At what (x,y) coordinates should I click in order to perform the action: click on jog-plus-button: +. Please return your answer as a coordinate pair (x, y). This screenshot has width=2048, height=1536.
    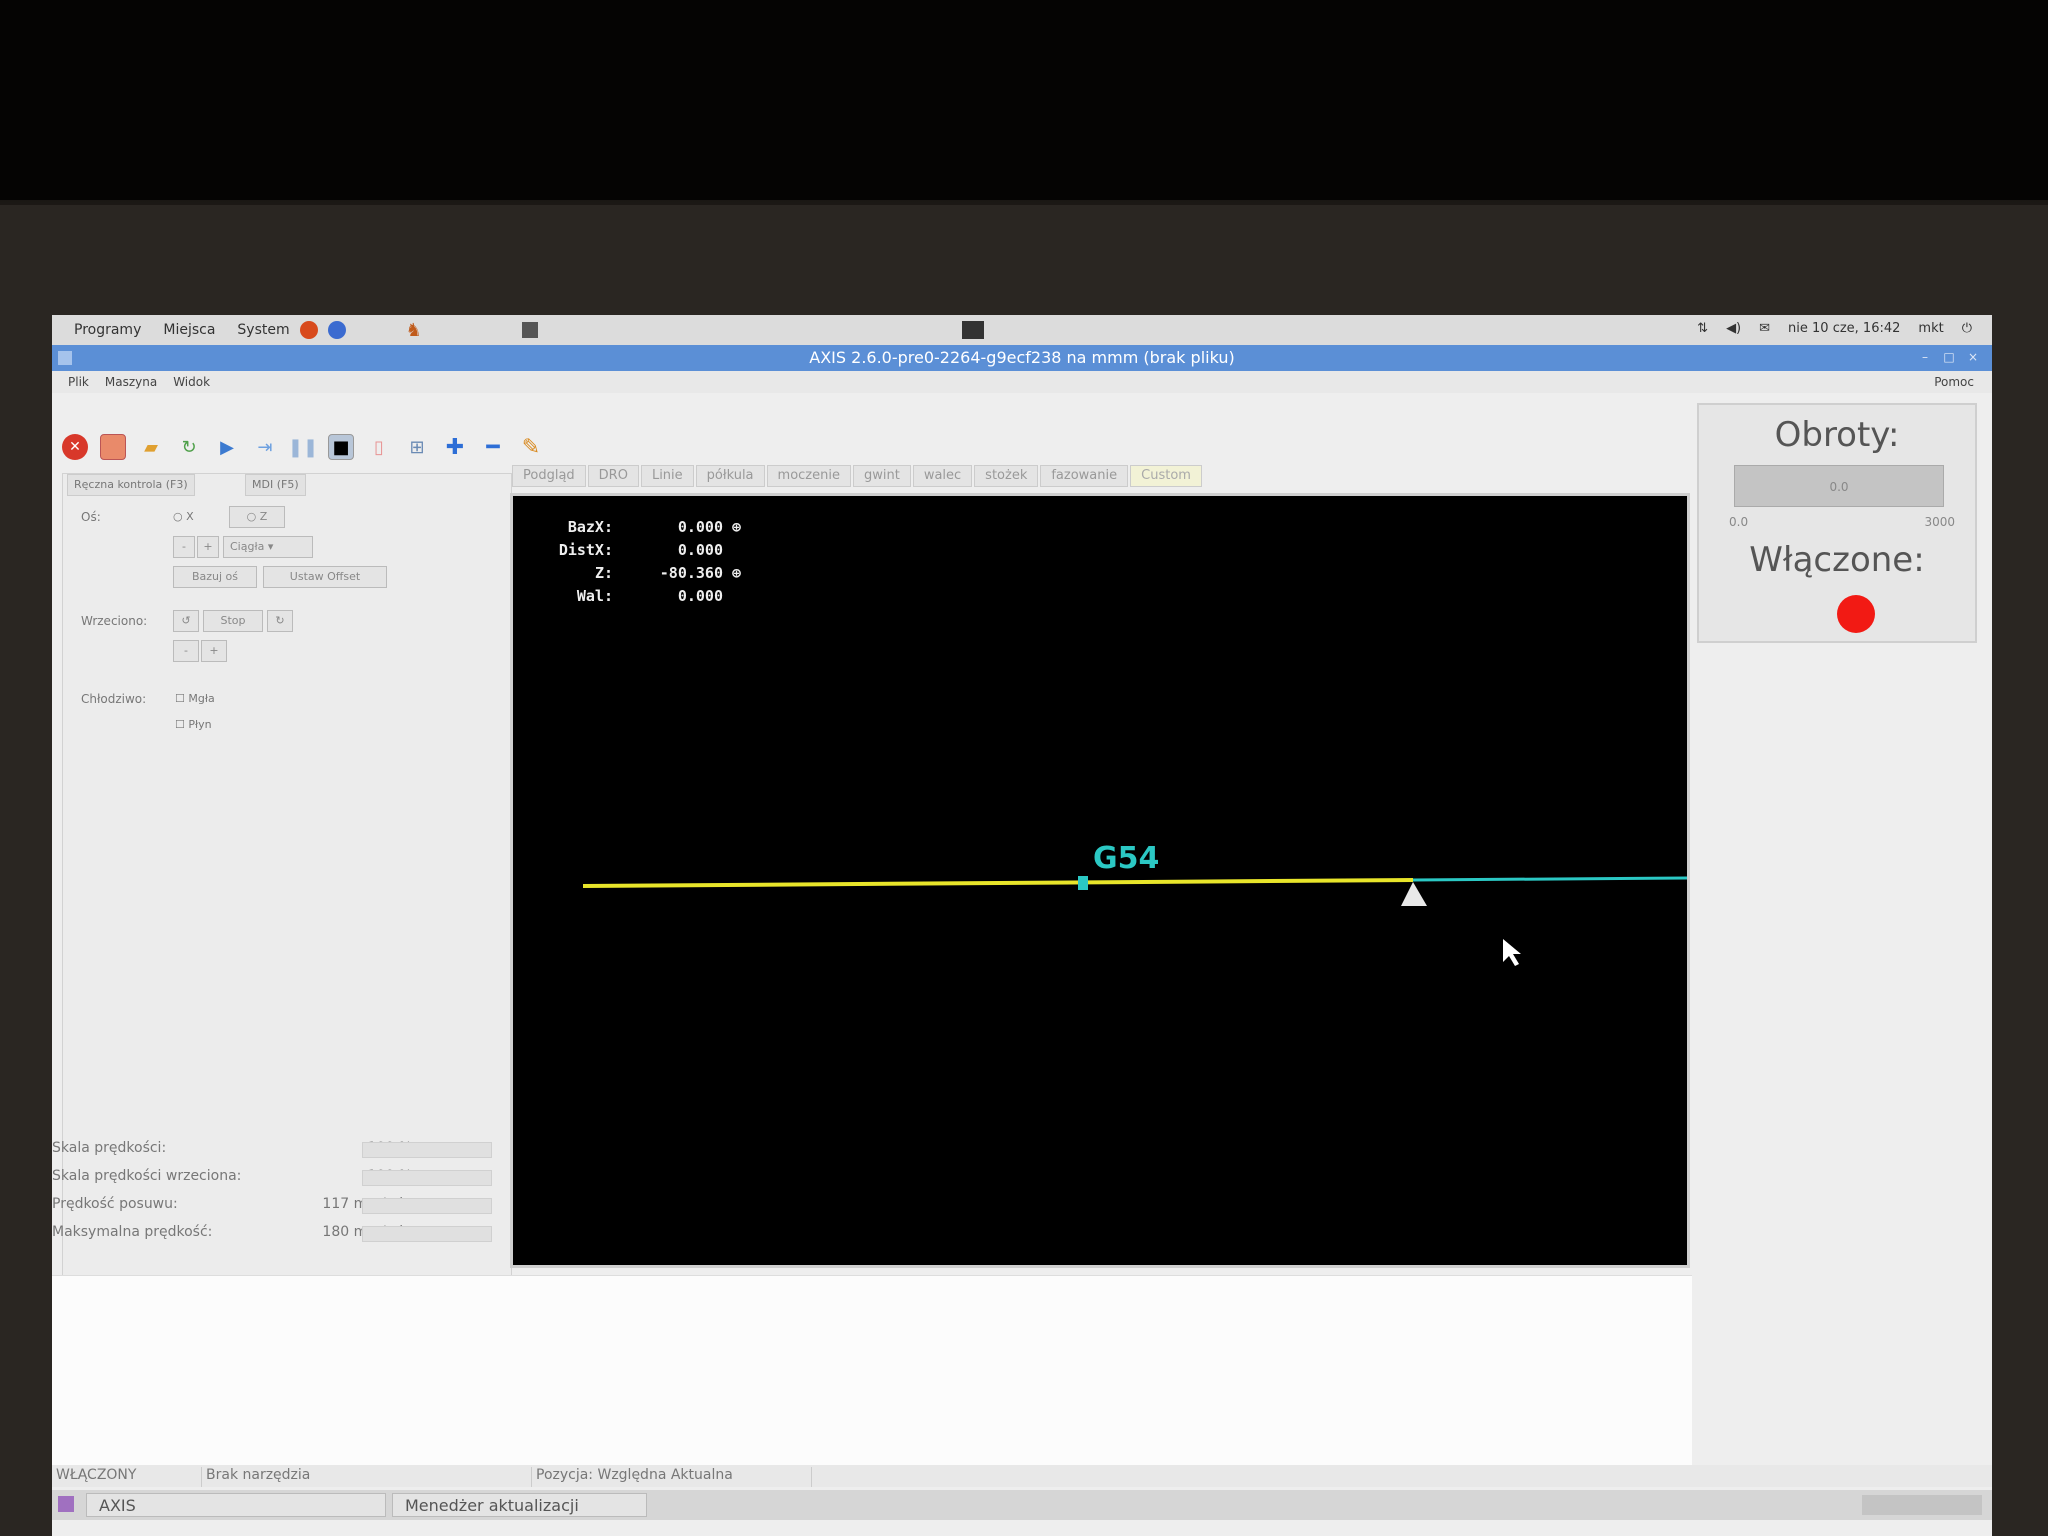
    Looking at the image, I should click on (208, 547).